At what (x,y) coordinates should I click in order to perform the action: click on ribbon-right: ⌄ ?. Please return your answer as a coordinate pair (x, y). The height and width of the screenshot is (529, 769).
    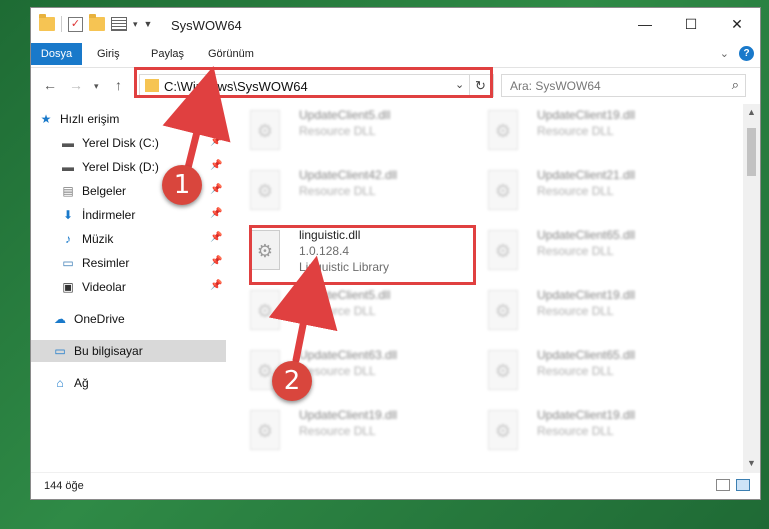
    Looking at the image, I should click on (737, 53).